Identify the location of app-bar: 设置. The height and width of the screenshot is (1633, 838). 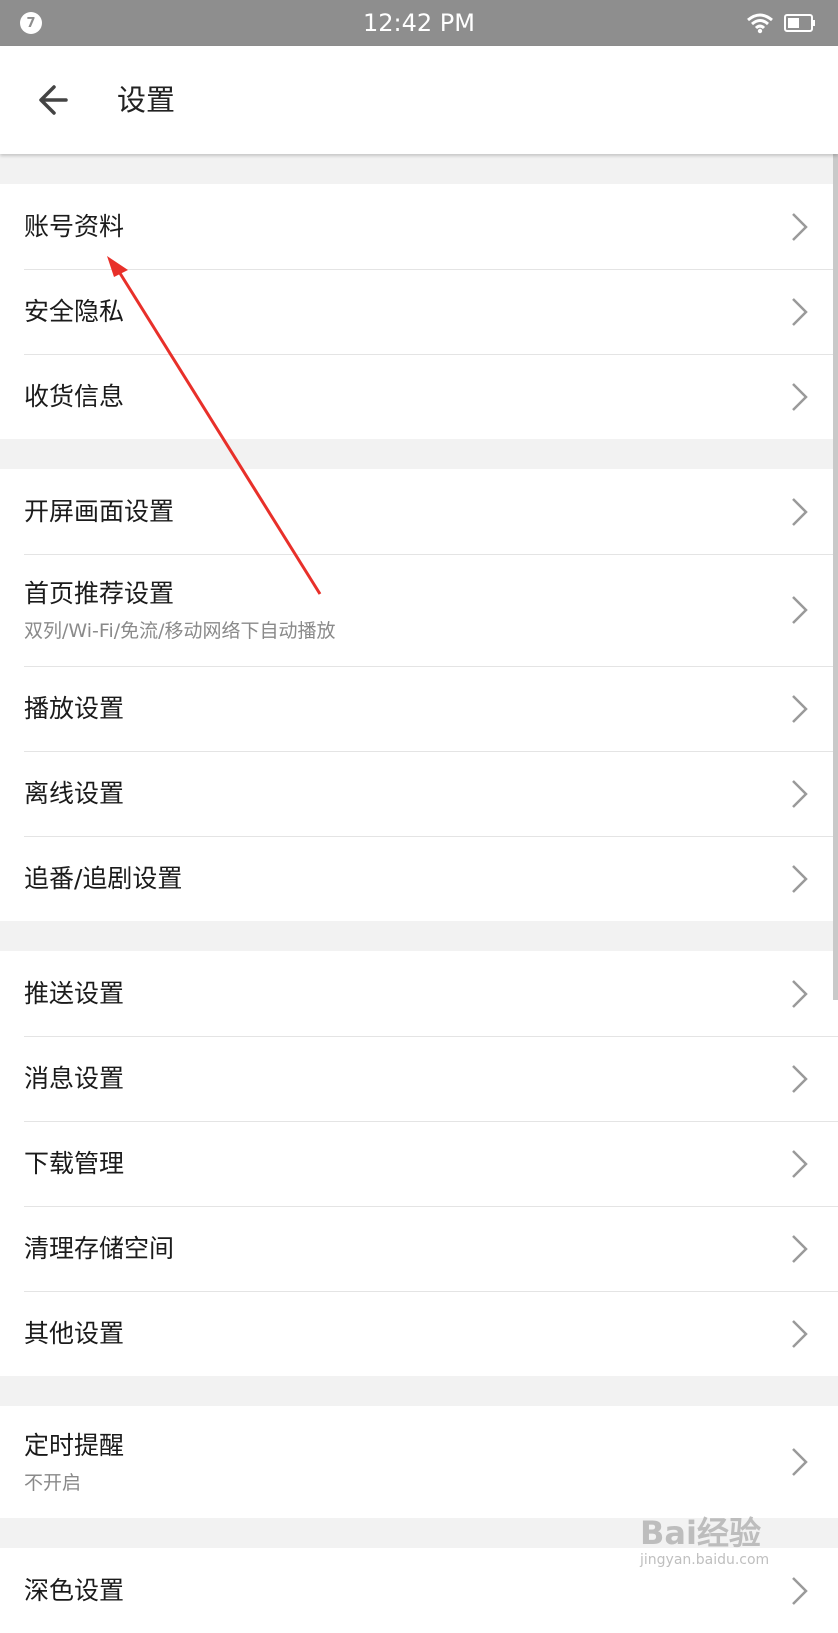
(419, 100).